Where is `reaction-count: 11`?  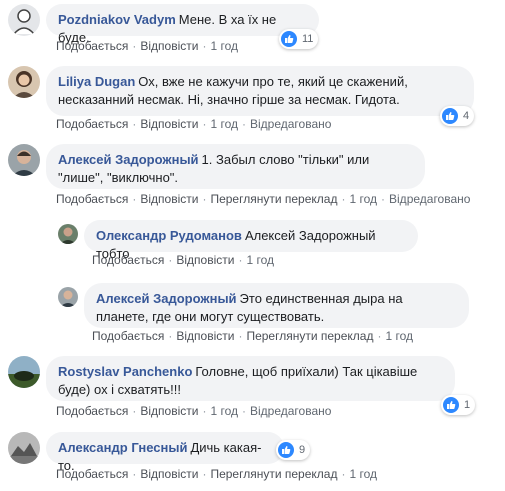 reaction-count: 11 is located at coordinates (299, 39).